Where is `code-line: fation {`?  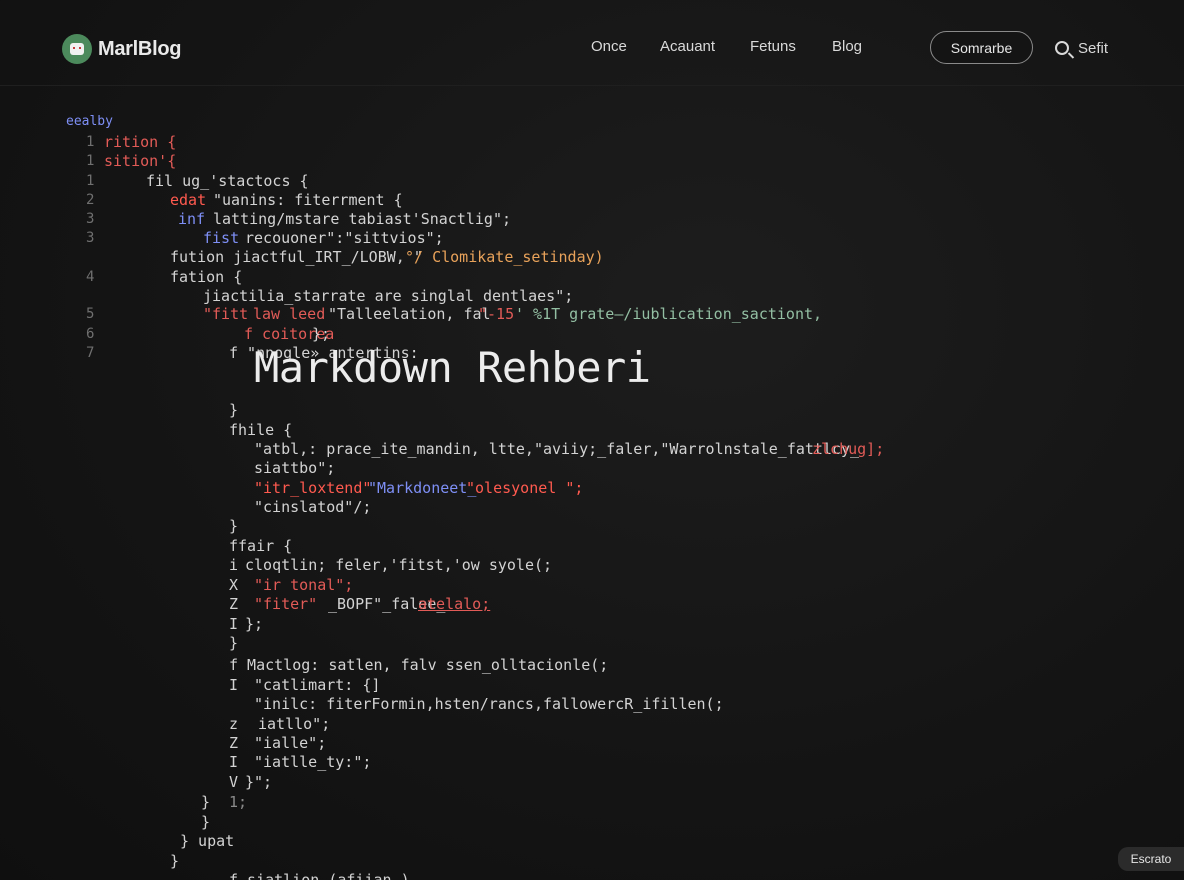 code-line: fation { is located at coordinates (206, 277).